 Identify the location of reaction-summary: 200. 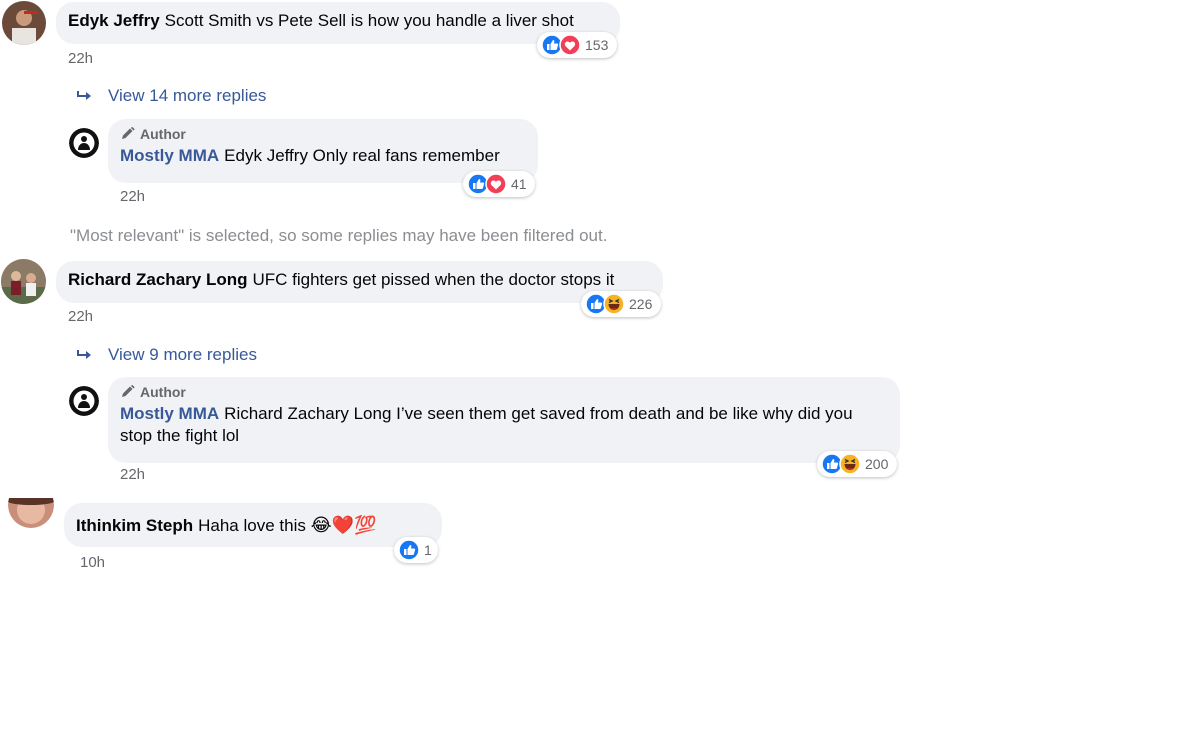
(857, 464).